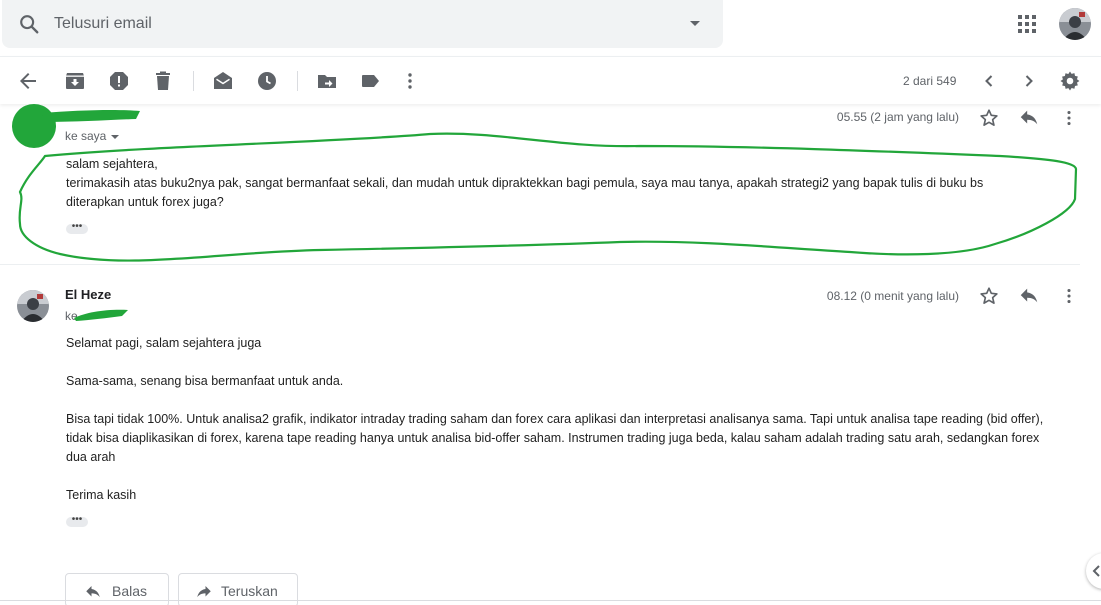  Describe the element at coordinates (1075, 24) in the screenshot. I see `account-avatar` at that location.